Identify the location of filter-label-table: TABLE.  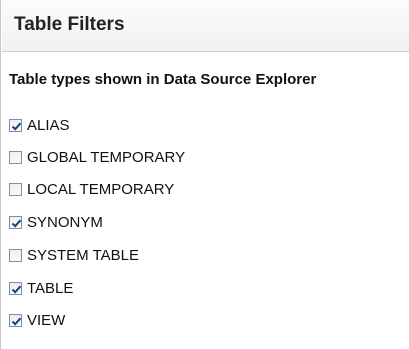
(50, 288).